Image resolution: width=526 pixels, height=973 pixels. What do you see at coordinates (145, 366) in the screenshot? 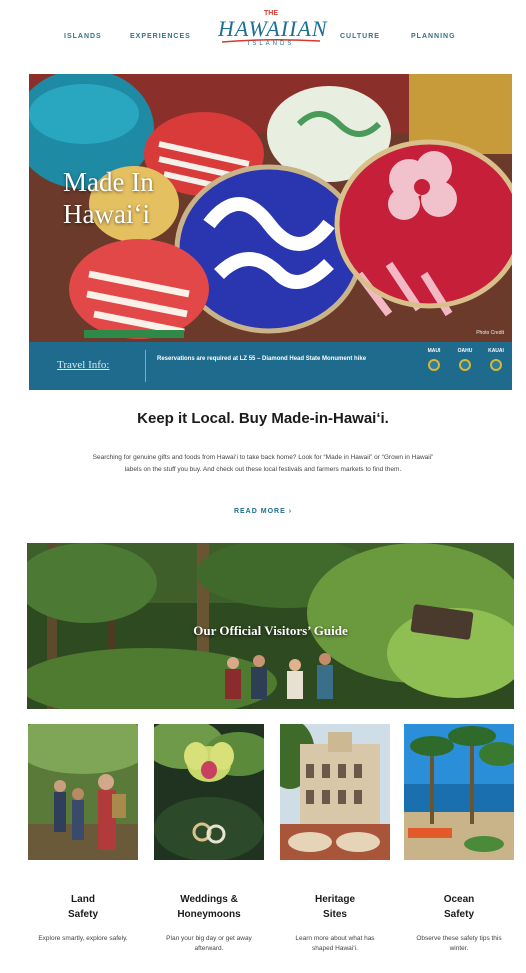
I see `divider` at bounding box center [145, 366].